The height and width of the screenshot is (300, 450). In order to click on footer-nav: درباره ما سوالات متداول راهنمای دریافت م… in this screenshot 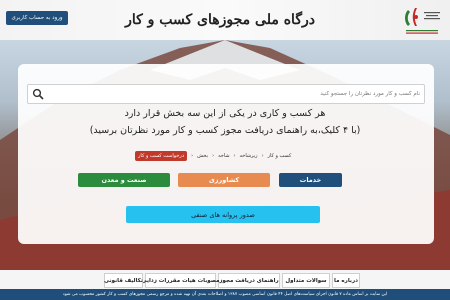, I will do `click(225, 279)`.